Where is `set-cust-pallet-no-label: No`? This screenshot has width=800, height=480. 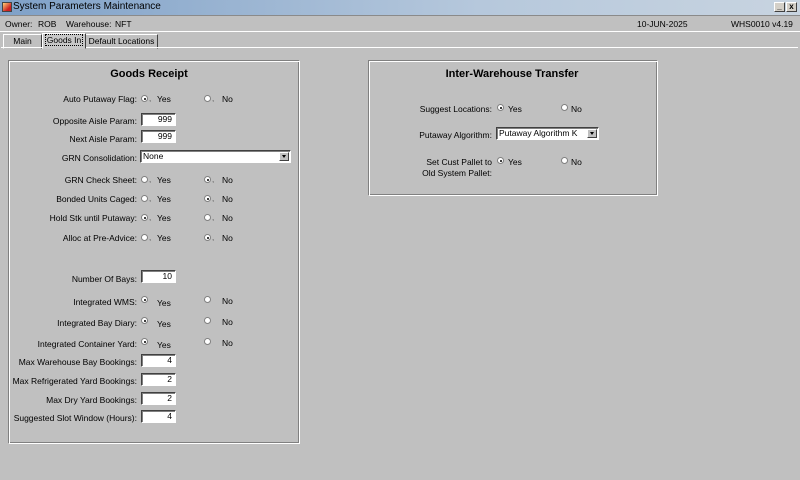
set-cust-pallet-no-label: No is located at coordinates (576, 162).